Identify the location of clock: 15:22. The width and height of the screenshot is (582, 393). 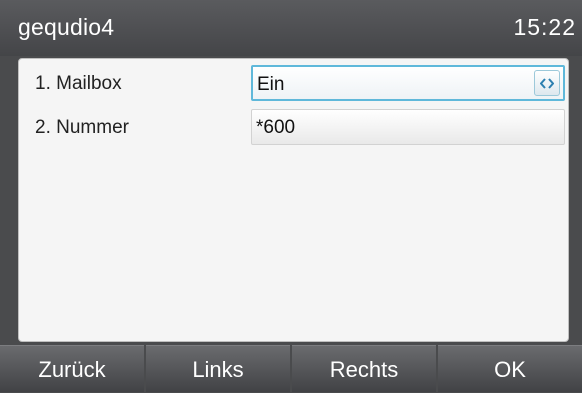
(544, 27).